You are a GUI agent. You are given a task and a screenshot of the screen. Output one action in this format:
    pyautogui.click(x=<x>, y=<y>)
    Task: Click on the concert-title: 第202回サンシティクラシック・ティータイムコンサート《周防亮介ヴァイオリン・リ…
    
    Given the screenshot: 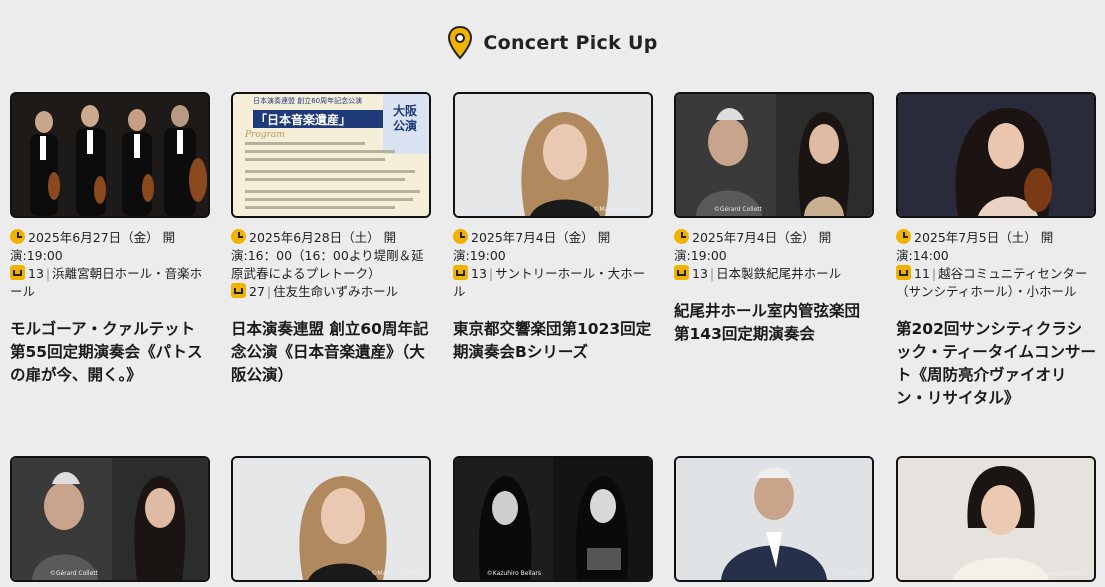 What is the action you would take?
    pyautogui.click(x=996, y=364)
    